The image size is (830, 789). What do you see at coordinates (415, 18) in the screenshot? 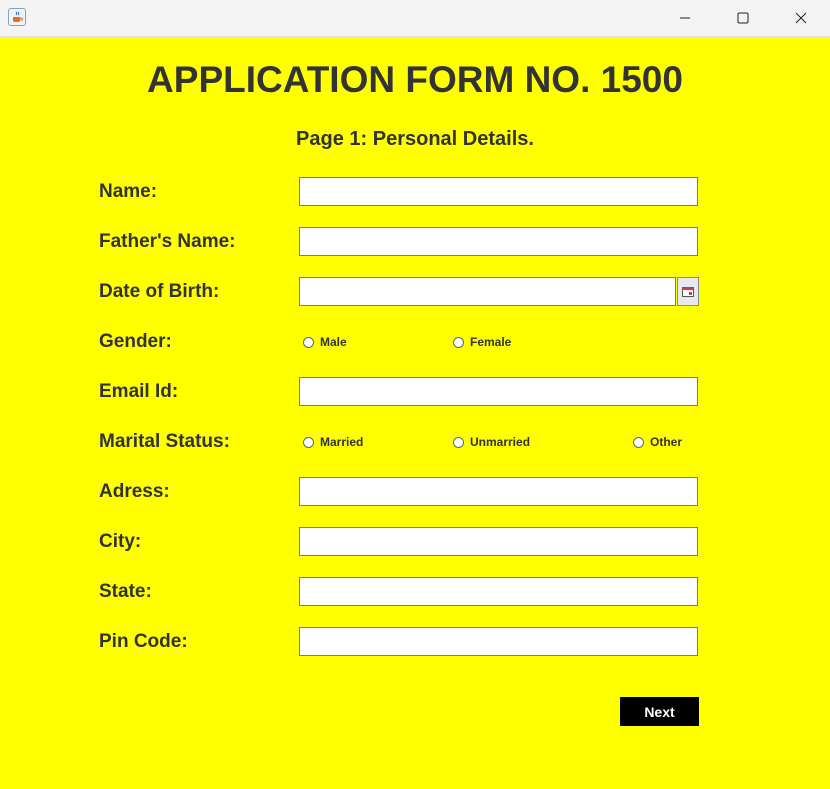
I see `title-bar` at bounding box center [415, 18].